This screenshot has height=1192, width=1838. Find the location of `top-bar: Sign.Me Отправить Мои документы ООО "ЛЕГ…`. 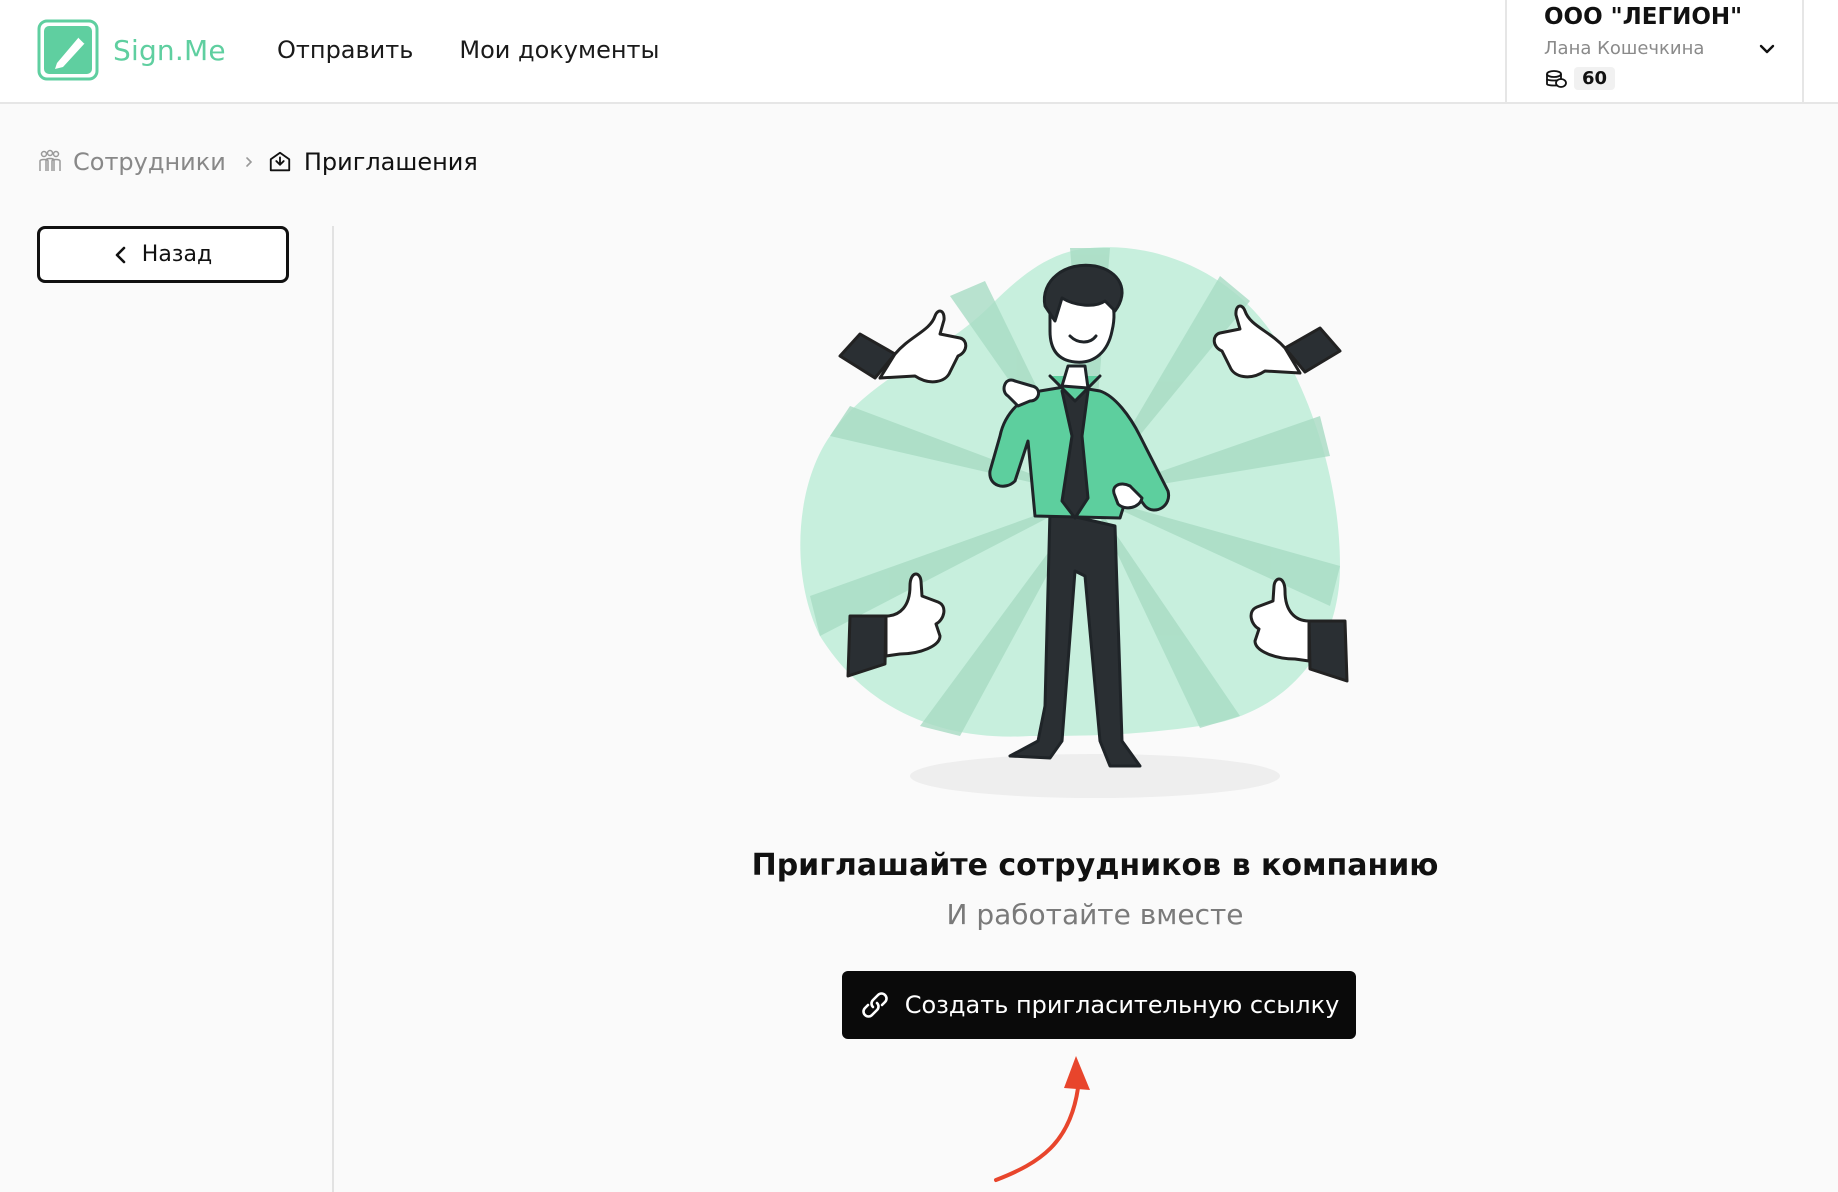

top-bar: Sign.Me Отправить Мои документы ООО "ЛЕГ… is located at coordinates (919, 52).